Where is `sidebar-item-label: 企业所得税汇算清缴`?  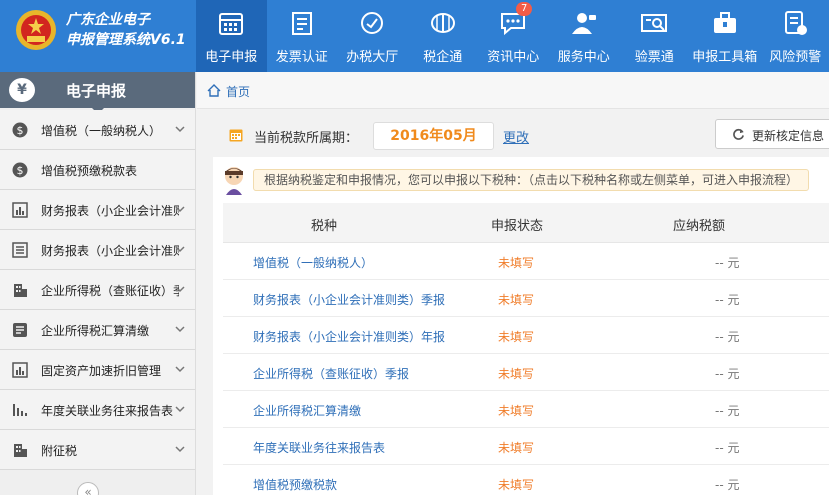 sidebar-item-label: 企业所得税汇算清缴 is located at coordinates (95, 331).